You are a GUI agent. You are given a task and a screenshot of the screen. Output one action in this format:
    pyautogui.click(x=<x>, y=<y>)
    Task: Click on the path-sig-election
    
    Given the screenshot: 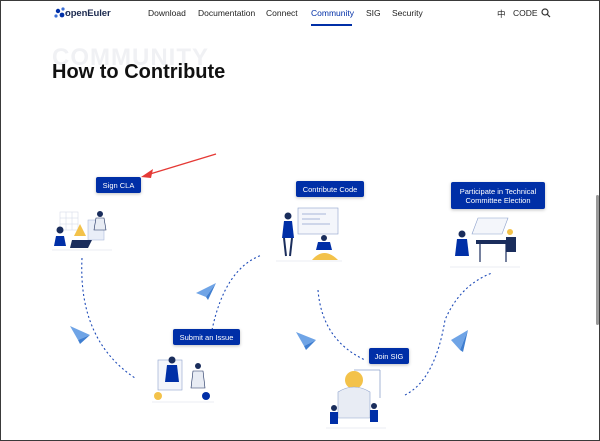 What is the action you would take?
    pyautogui.click(x=448, y=334)
    